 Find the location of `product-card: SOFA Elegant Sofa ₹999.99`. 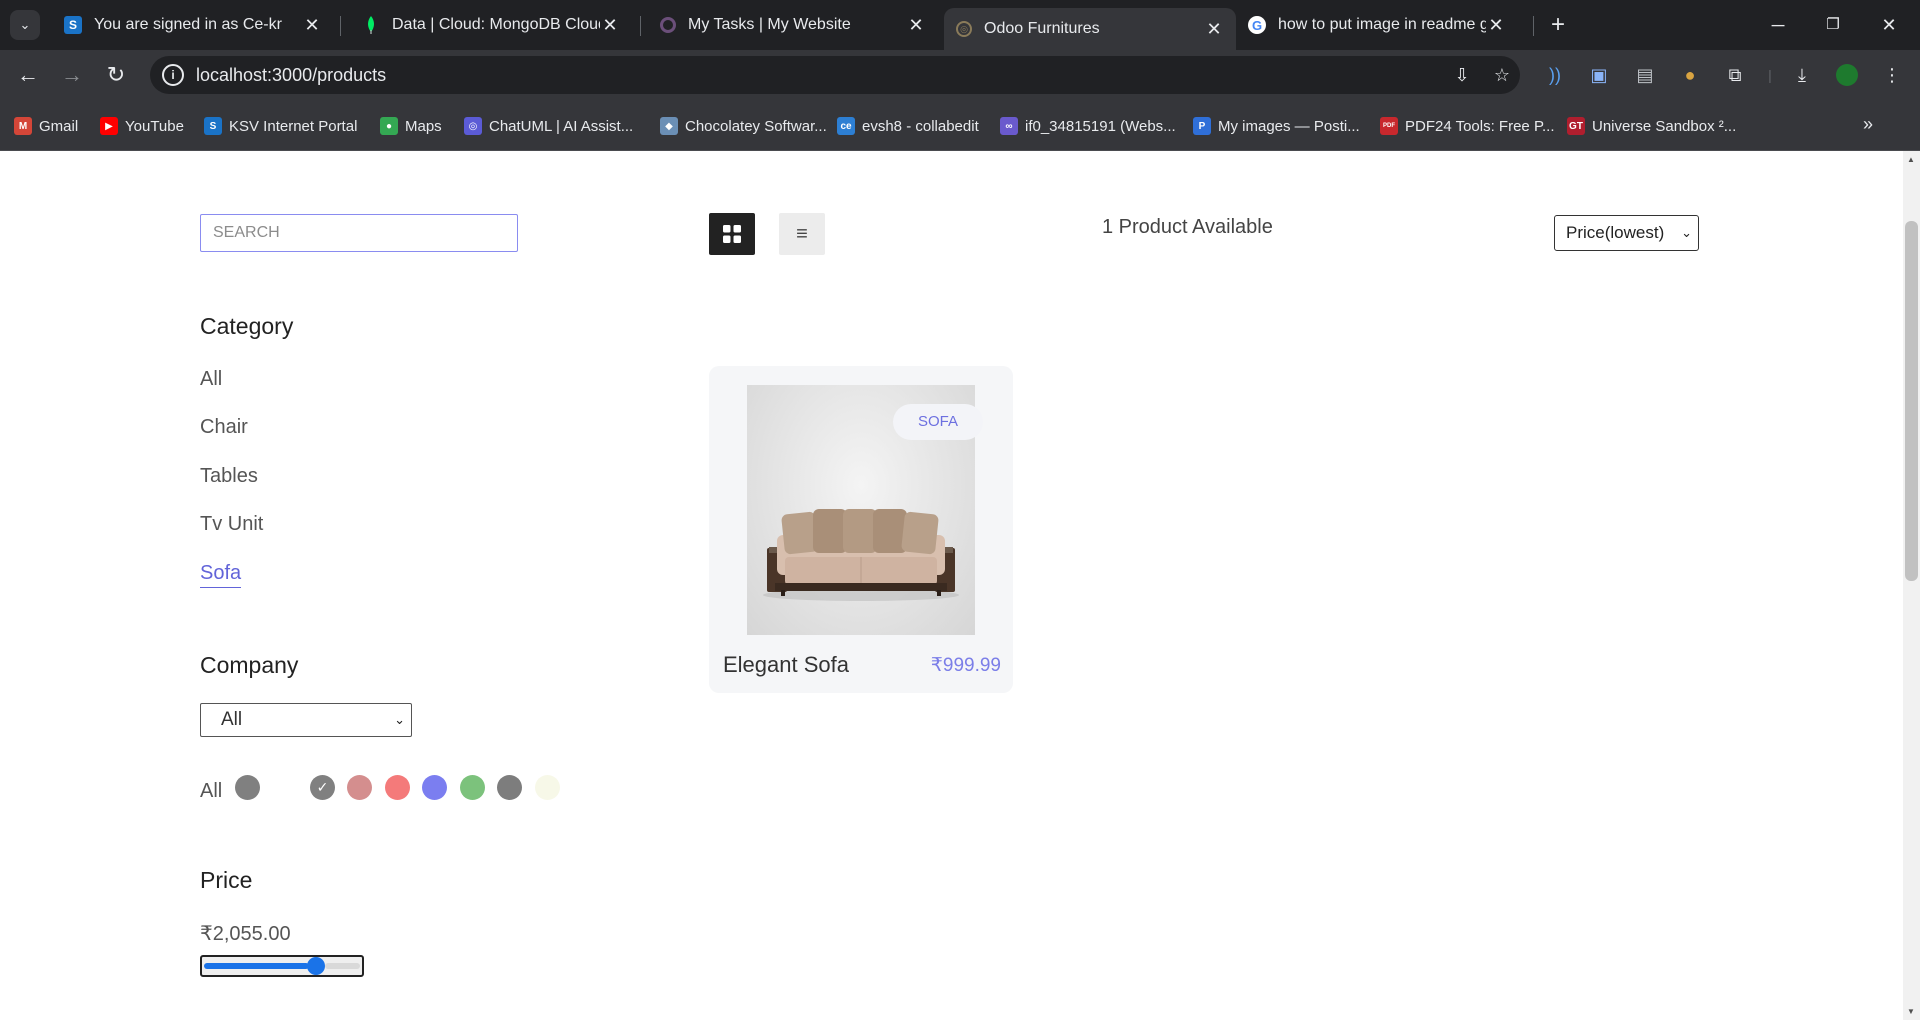

product-card: SOFA Elegant Sofa ₹999.99 is located at coordinates (861, 529).